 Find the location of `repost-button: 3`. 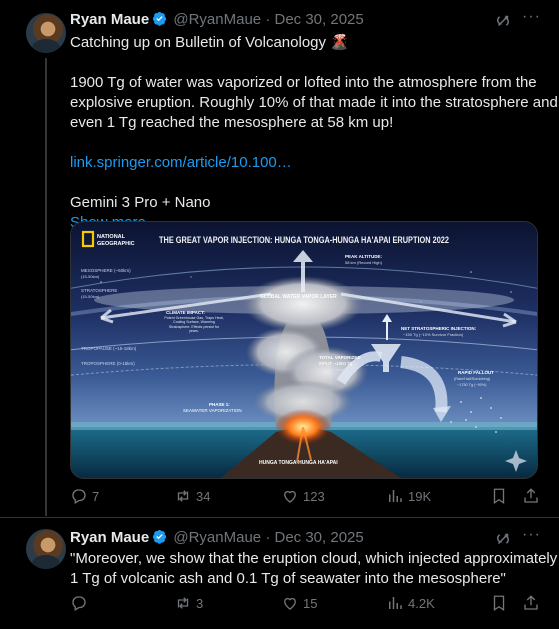

repost-button: 3 is located at coordinates (188, 603).